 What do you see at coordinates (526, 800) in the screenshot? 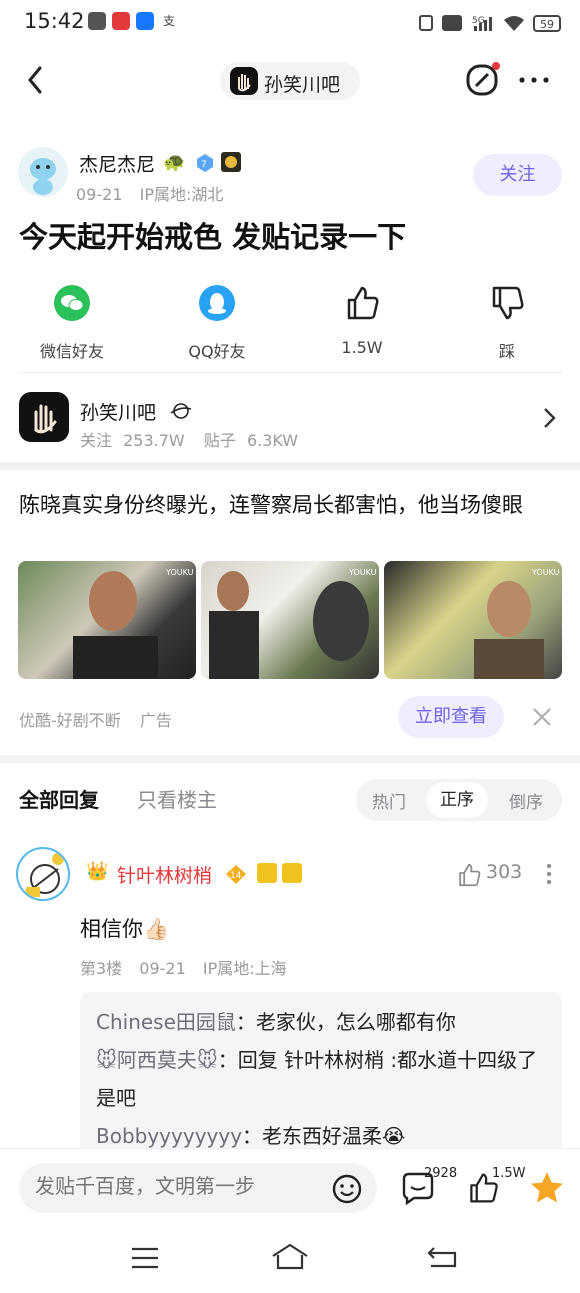
I see `sort-desc: 倒序` at bounding box center [526, 800].